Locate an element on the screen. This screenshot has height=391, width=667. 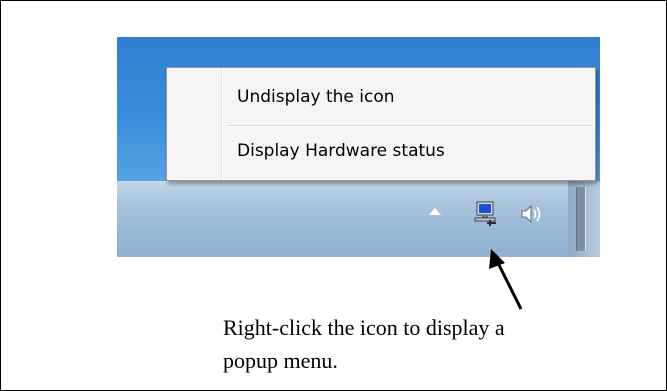
menu-item-display-hardware-status: Display Hardware status is located at coordinates (381, 151).